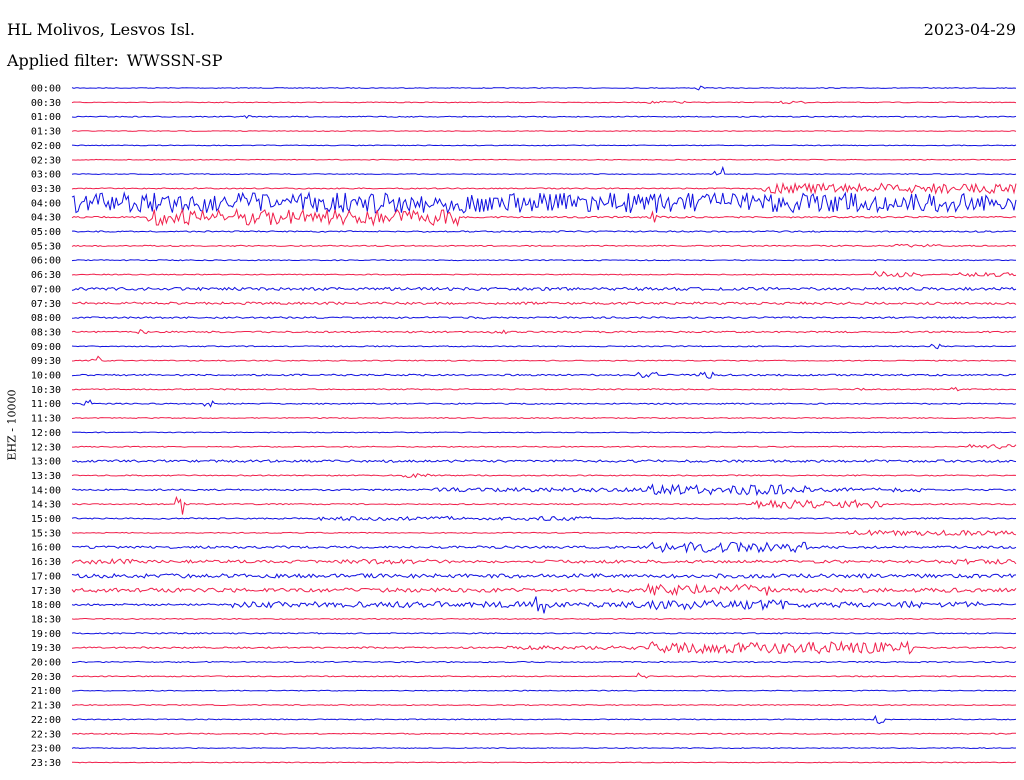 The image size is (1024, 780). What do you see at coordinates (46, 117) in the screenshot?
I see `time-tick-label: 01:00` at bounding box center [46, 117].